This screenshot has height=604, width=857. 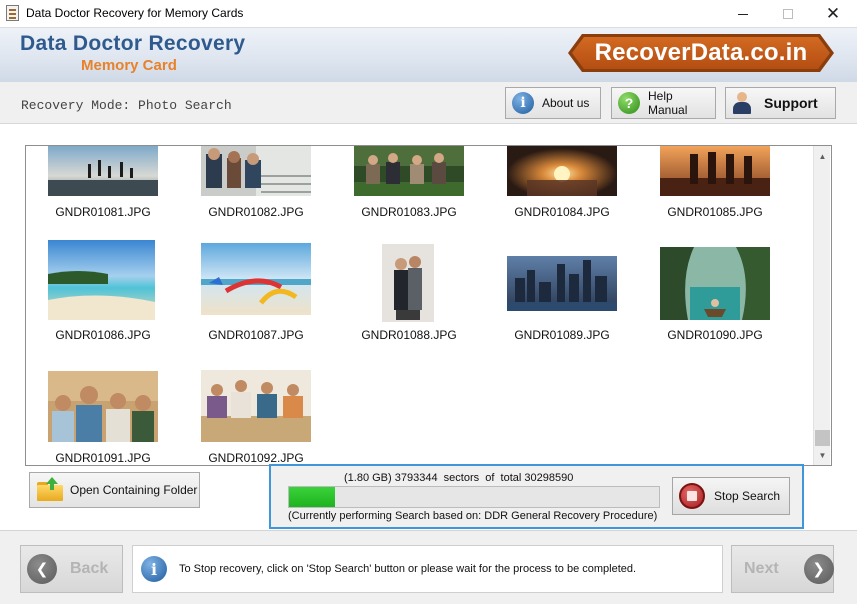 What do you see at coordinates (312, 497) in the screenshot?
I see `search-progress-fill` at bounding box center [312, 497].